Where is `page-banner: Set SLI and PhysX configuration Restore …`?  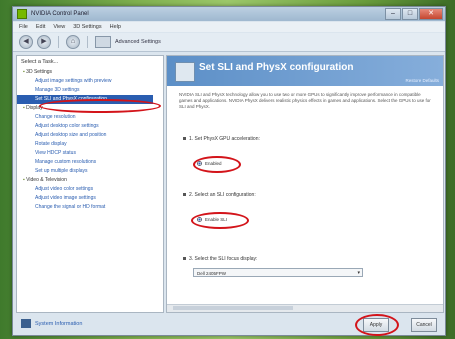
page-banner: Set SLI and PhysX configuration Restore … is located at coordinates (305, 71).